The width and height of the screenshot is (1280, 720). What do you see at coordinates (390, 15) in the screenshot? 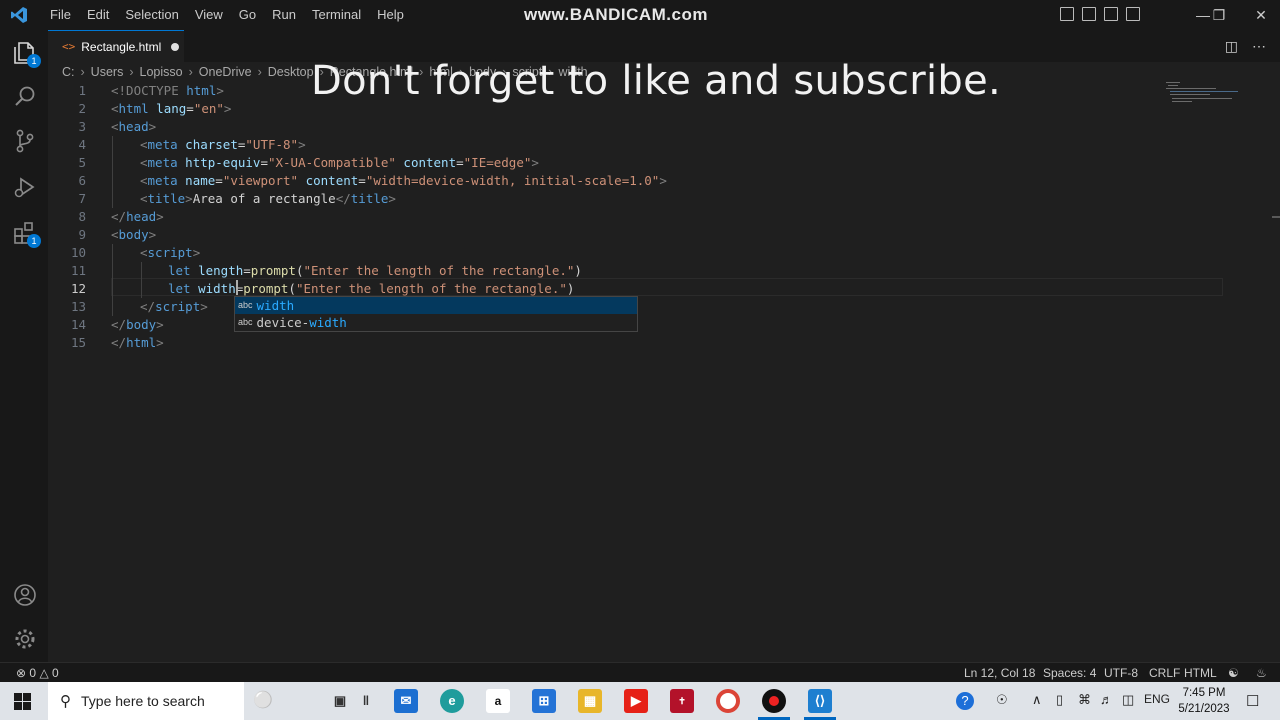
I see `menu-help: Help` at bounding box center [390, 15].